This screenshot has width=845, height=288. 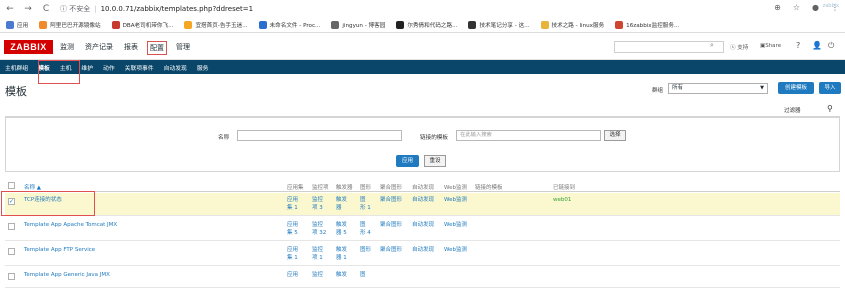 I want to click on top-menu-item: 配置, so click(x=157, y=48).